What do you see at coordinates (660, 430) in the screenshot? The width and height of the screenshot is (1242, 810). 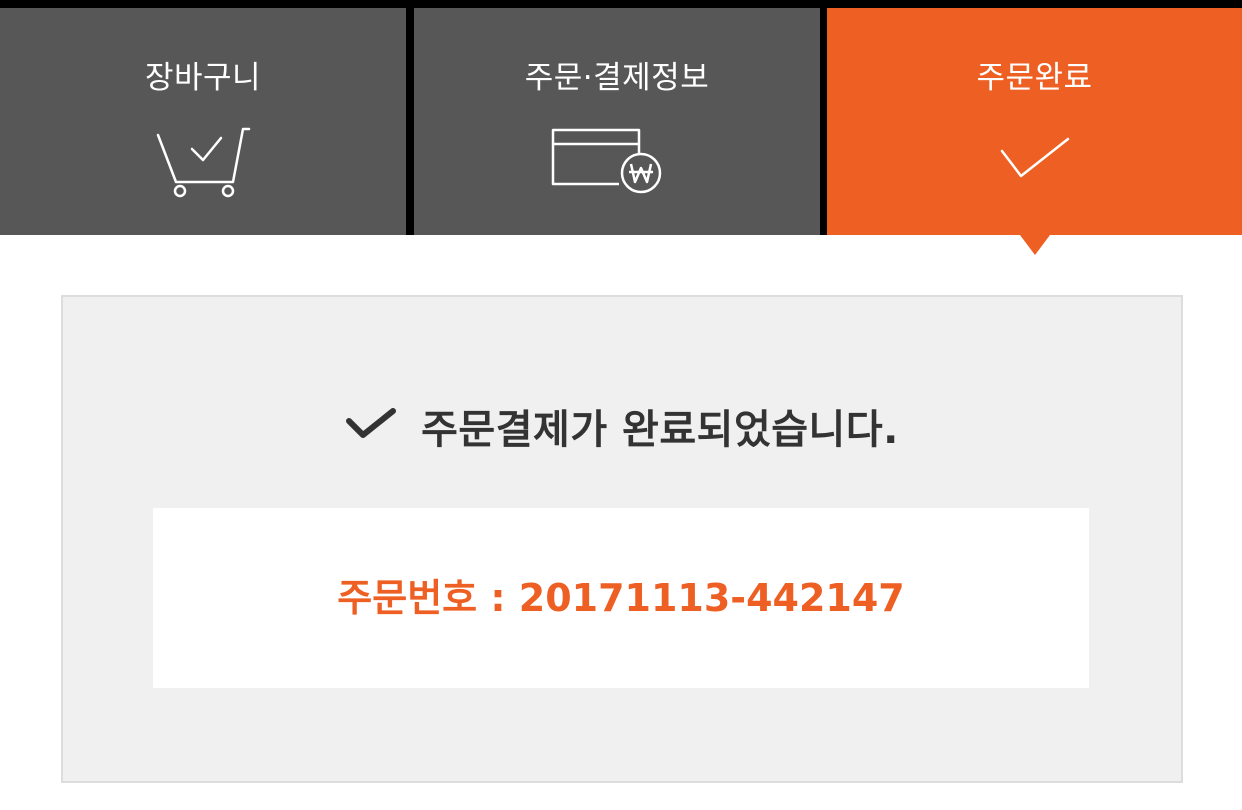 I see `complete-message: 주문결제가 완료되었습니다.` at bounding box center [660, 430].